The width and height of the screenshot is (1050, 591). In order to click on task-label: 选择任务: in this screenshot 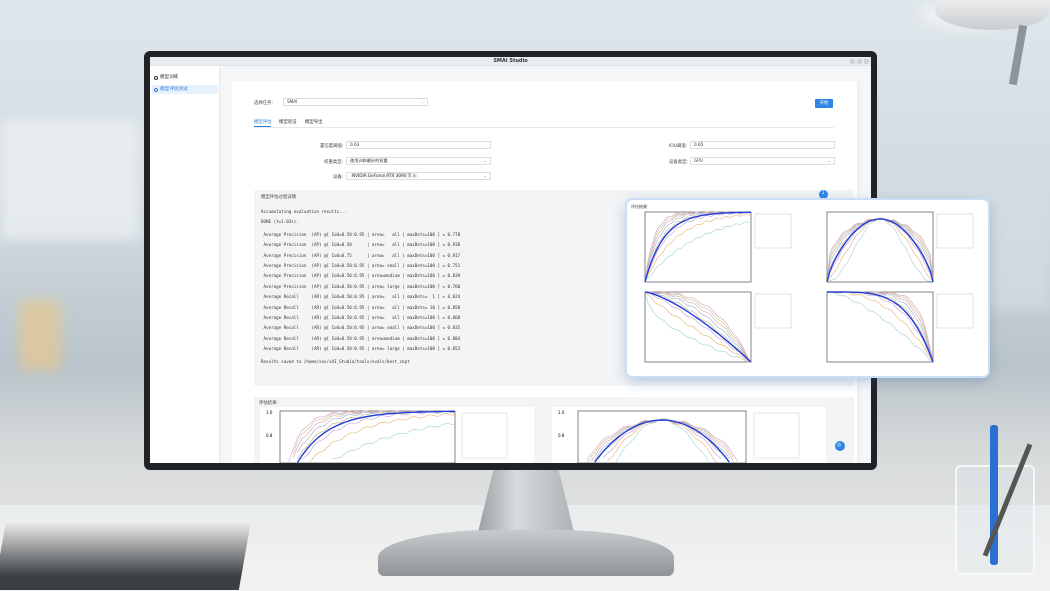, I will do `click(264, 103)`.